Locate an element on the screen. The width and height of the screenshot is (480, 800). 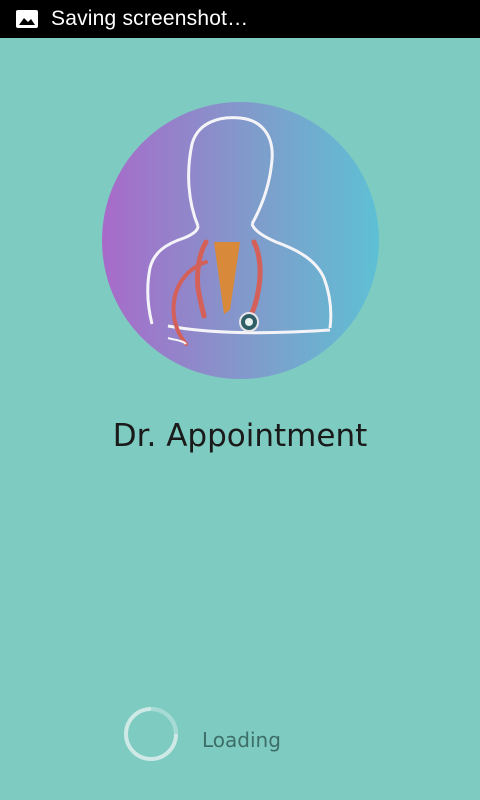
progress-spinner-icon is located at coordinates (151, 734).